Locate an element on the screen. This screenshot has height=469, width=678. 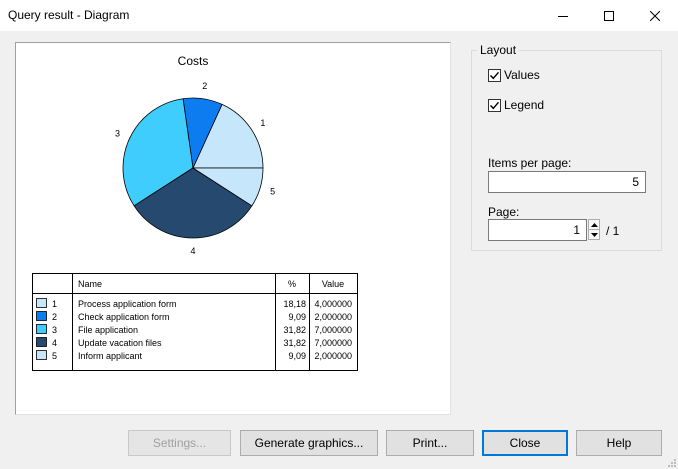
maximize-button is located at coordinates (609, 15).